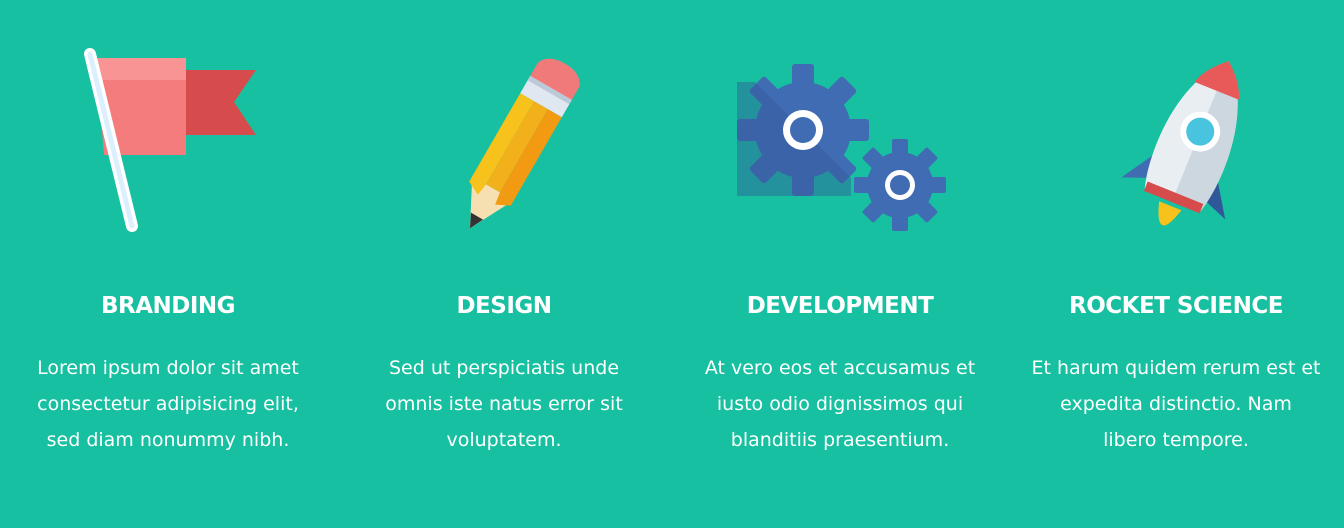  Describe the element at coordinates (1212, 145) in the screenshot. I see `rocket-icon` at that location.